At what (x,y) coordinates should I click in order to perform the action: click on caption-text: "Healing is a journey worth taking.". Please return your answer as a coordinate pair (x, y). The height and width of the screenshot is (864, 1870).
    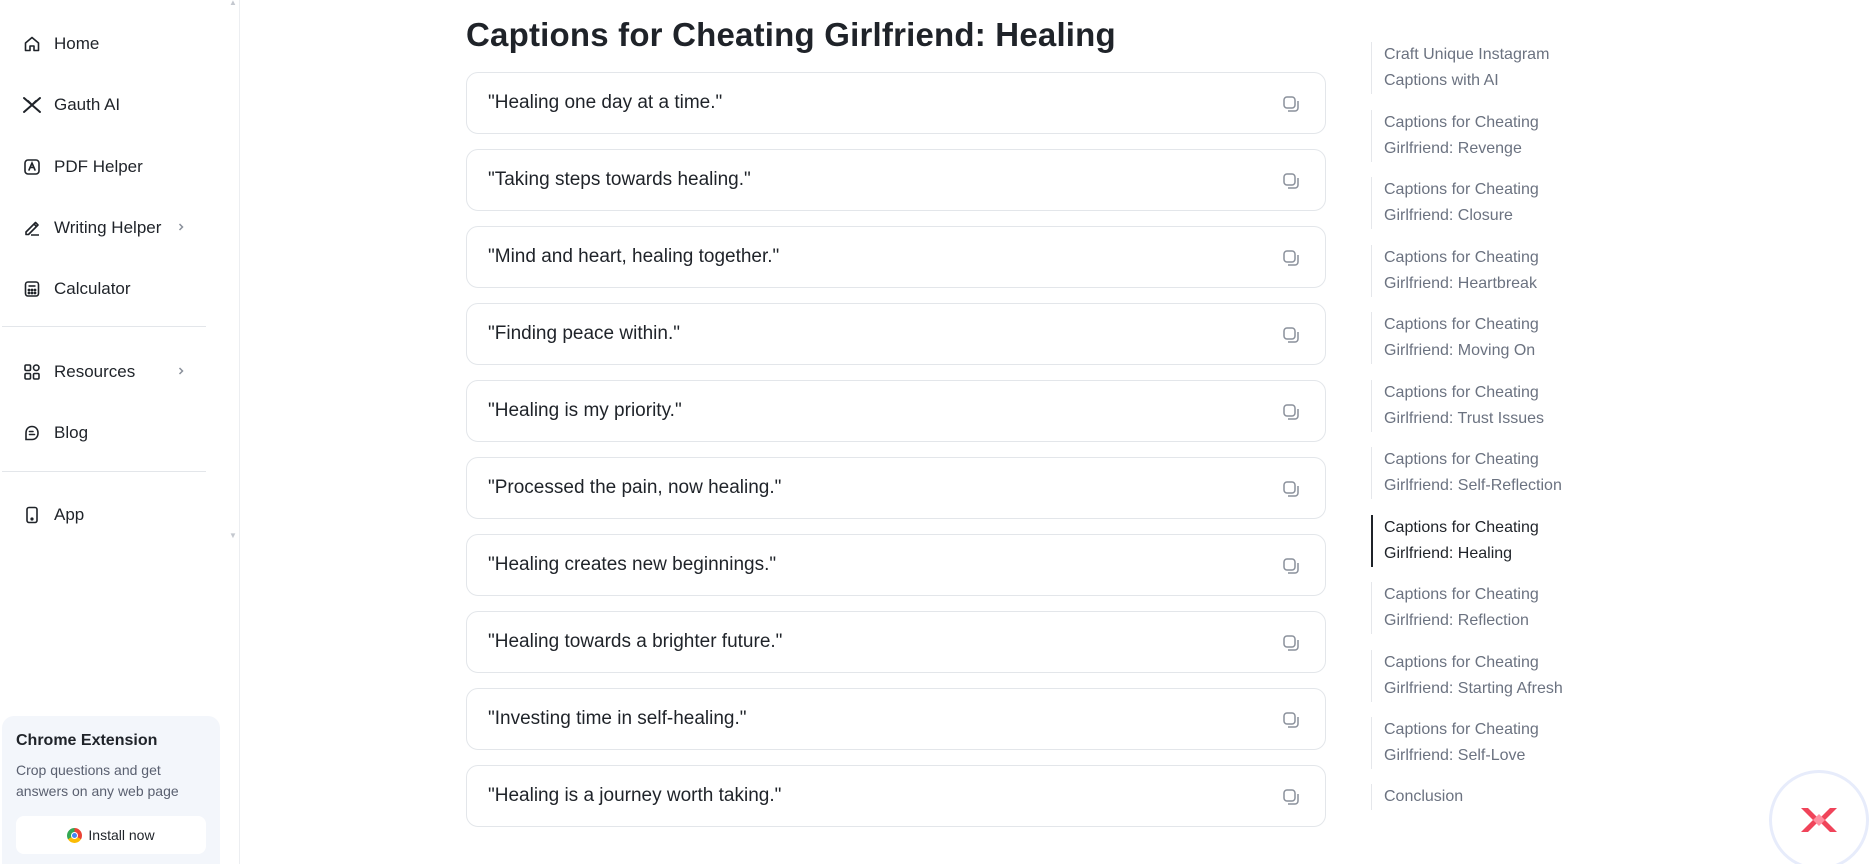
    Looking at the image, I should click on (635, 795).